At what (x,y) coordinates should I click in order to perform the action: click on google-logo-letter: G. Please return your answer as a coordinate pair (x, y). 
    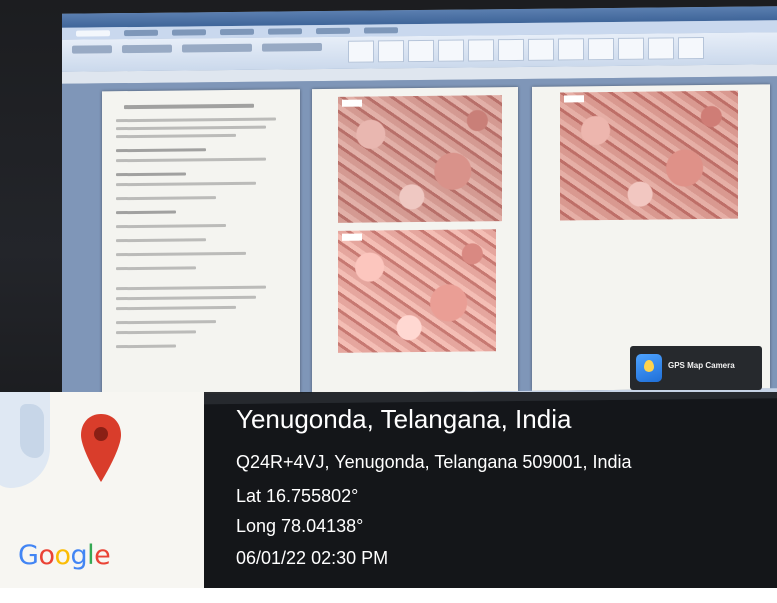
    Looking at the image, I should click on (28, 555).